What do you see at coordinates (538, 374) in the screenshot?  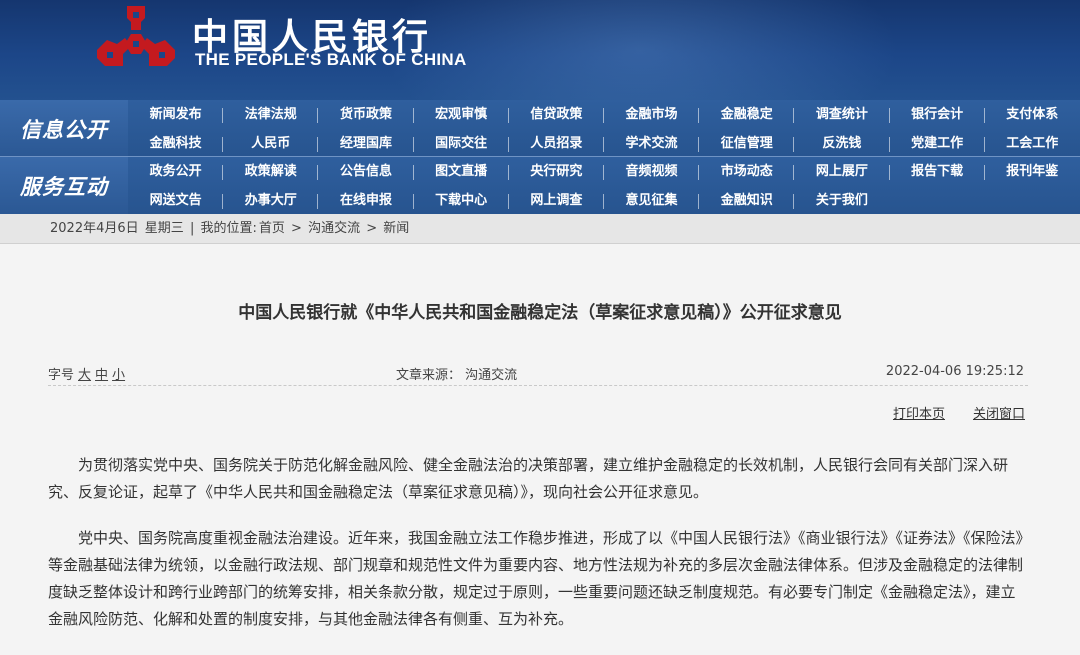 I see `article-meta: 字号大中小 文章来源： 沟通交流 2022-04-06 19:25:12` at bounding box center [538, 374].